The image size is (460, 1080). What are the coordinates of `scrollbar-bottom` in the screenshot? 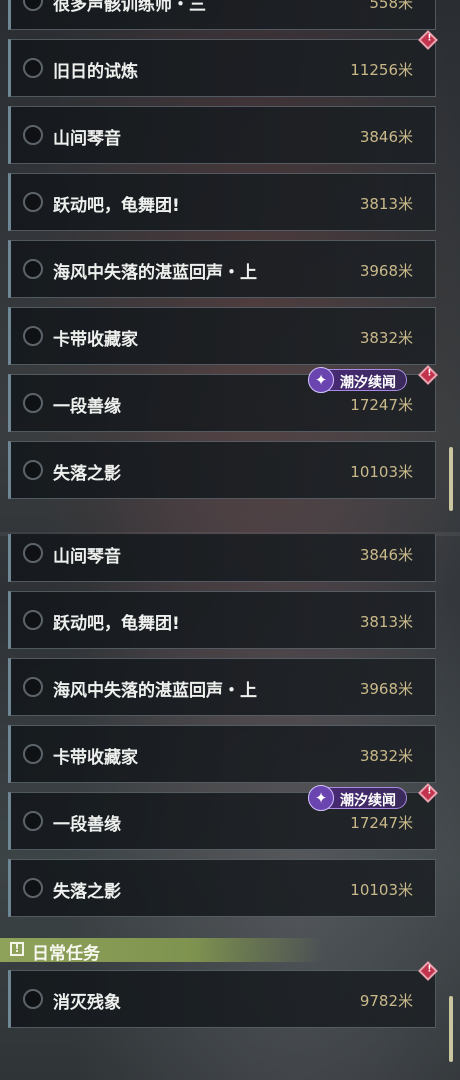 It's located at (451, 1029).